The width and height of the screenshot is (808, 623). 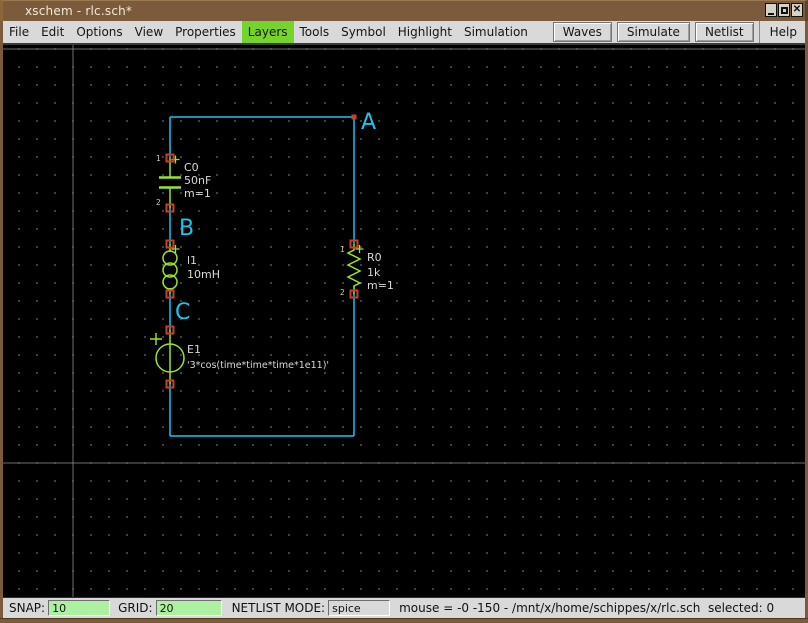 I want to click on simulate-button: Simulate, so click(x=653, y=32).